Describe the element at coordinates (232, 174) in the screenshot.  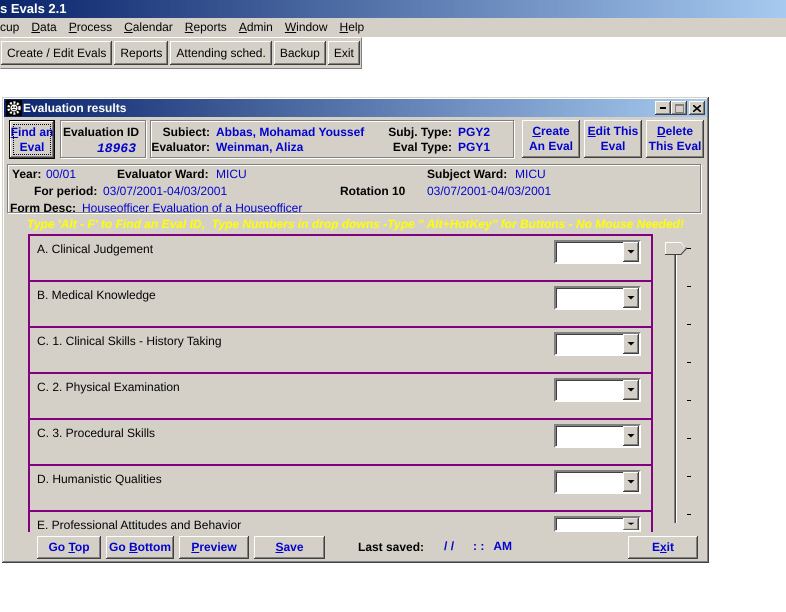
I see `evaluator-ward-value: MICU` at that location.